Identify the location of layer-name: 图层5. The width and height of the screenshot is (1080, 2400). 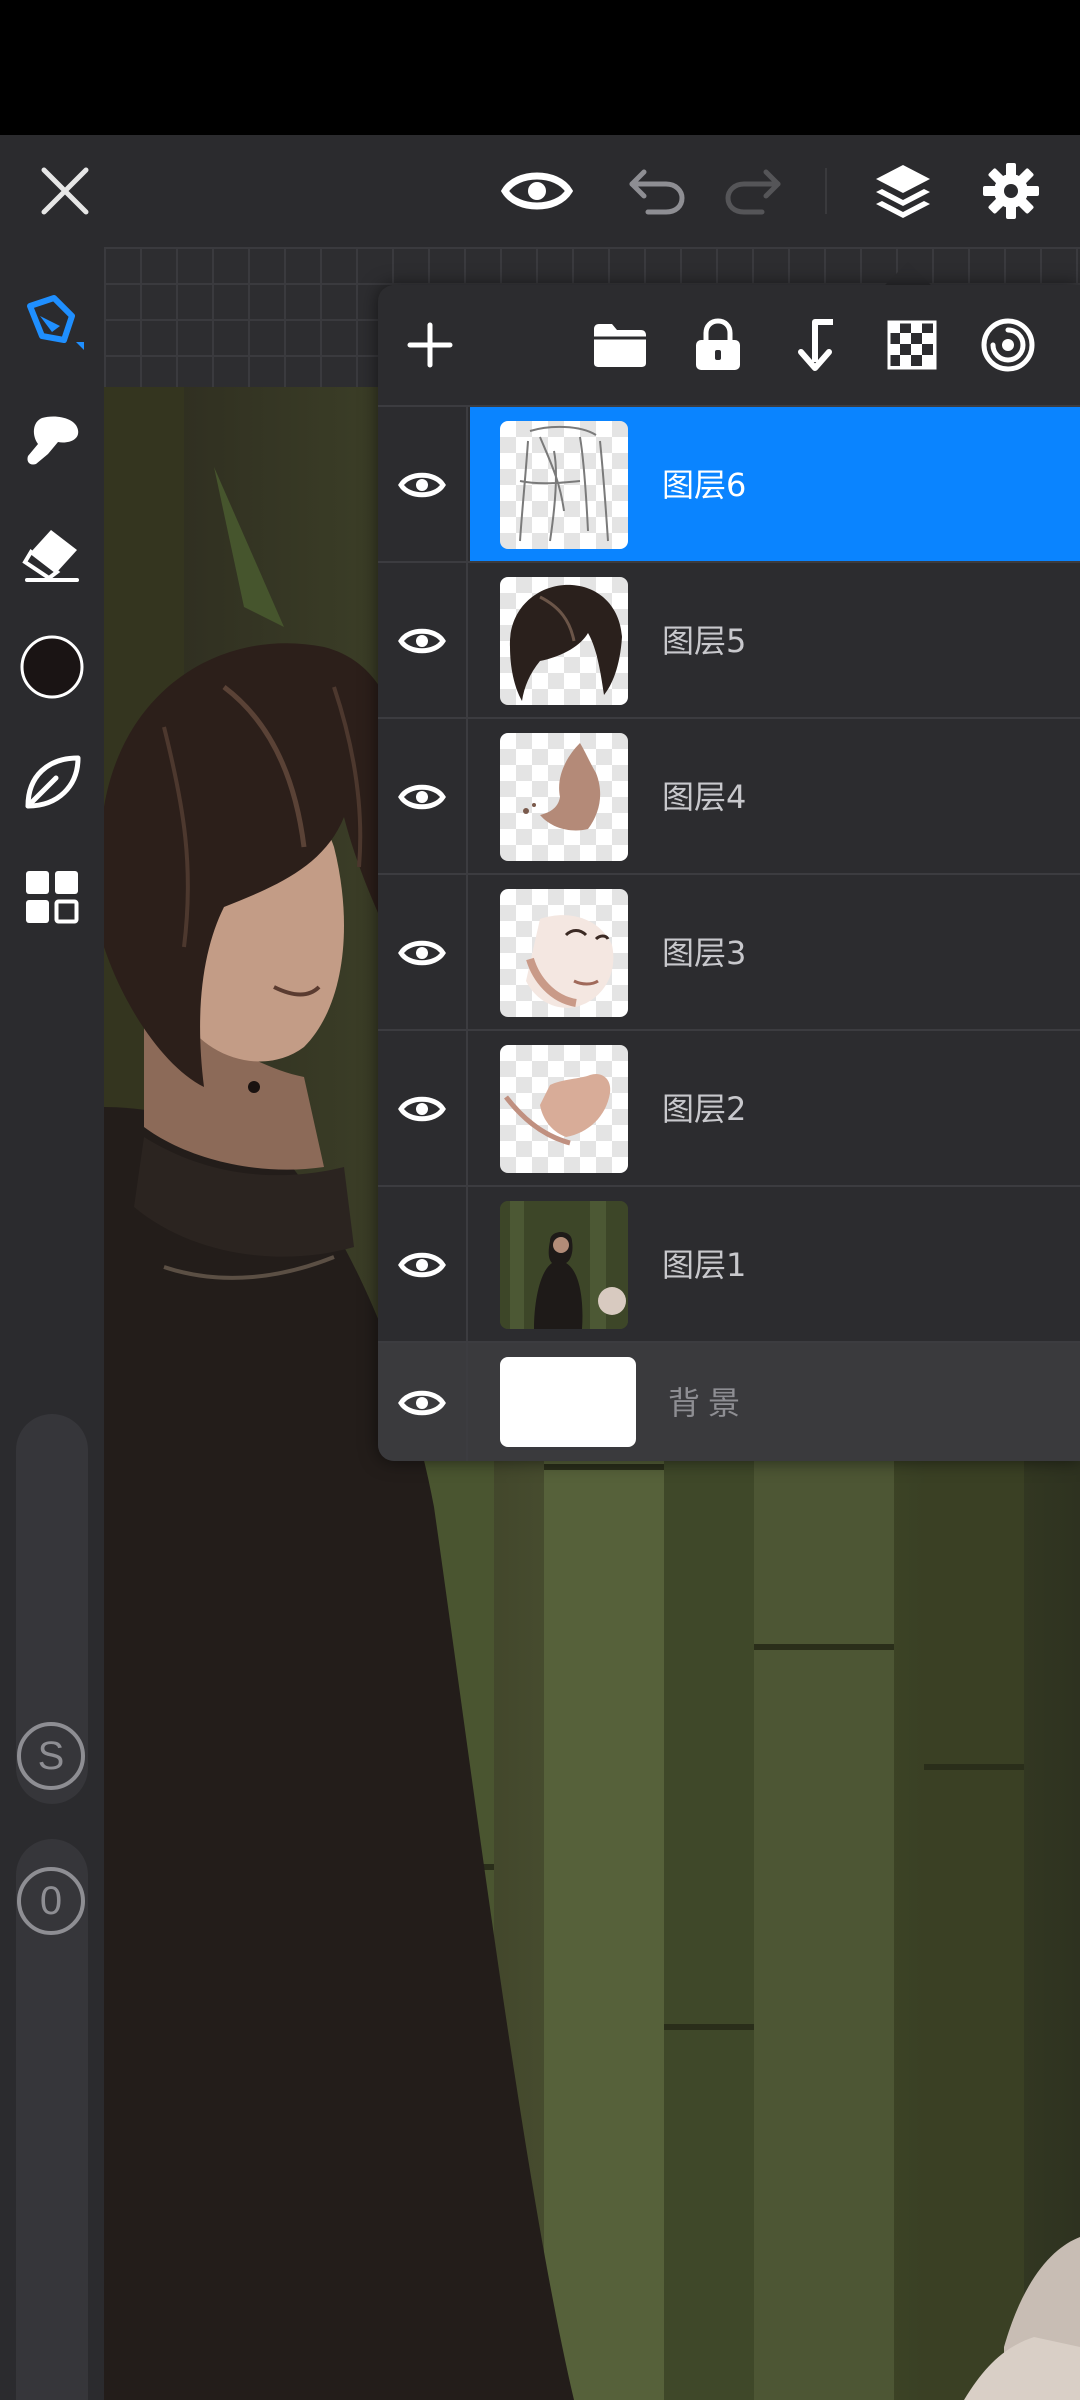
(704, 641).